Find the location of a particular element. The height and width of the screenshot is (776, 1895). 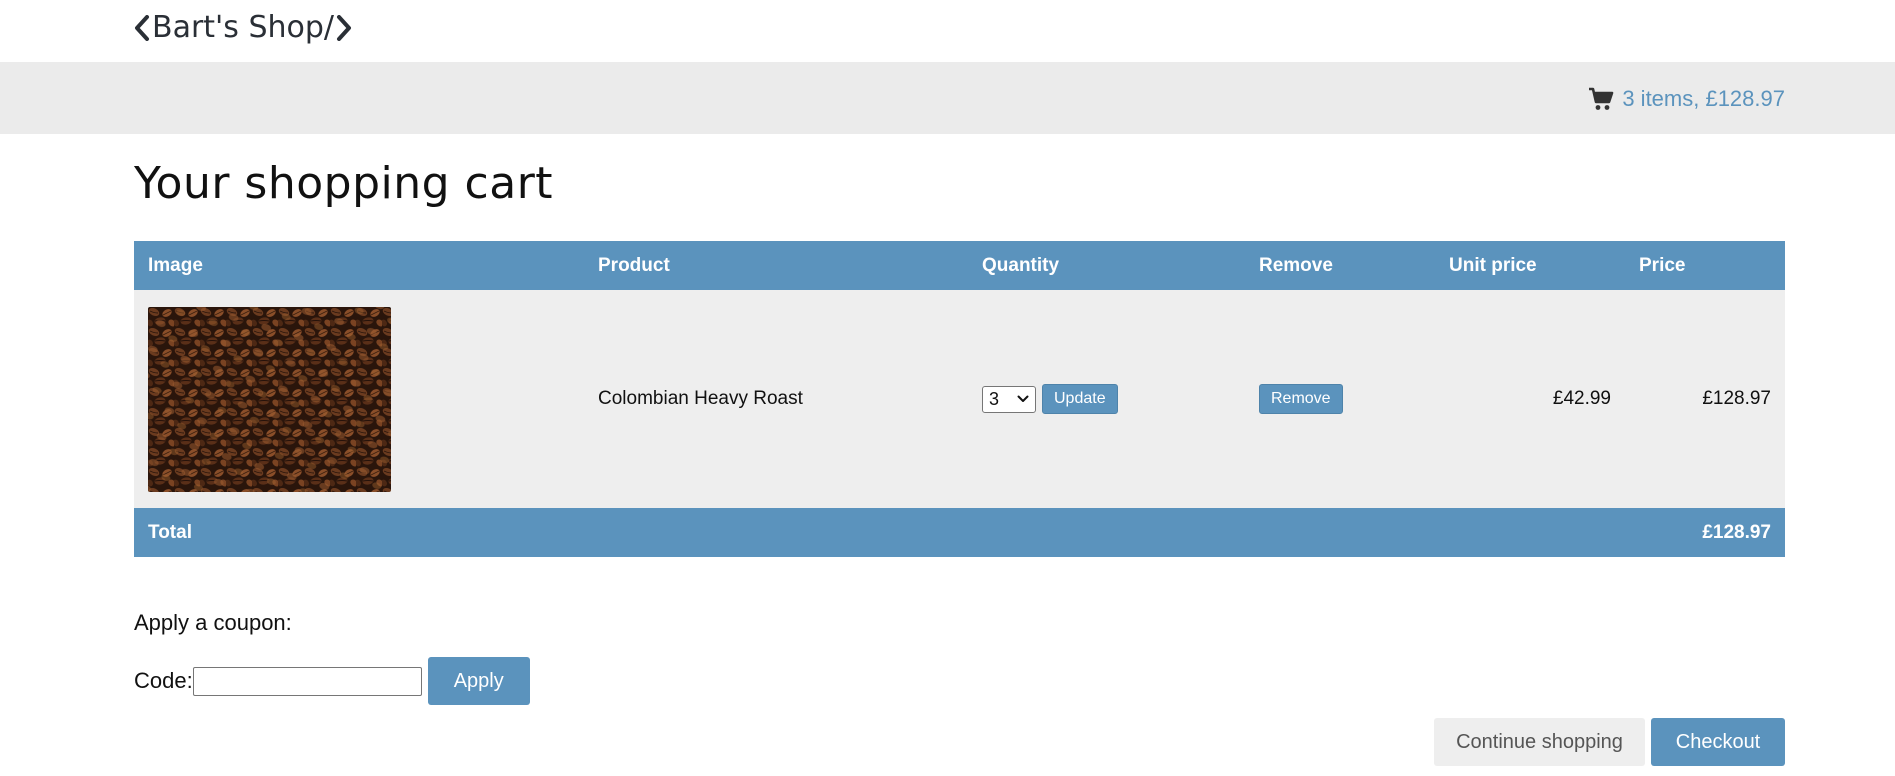

remove-cell: Remove is located at coordinates (1340, 399).